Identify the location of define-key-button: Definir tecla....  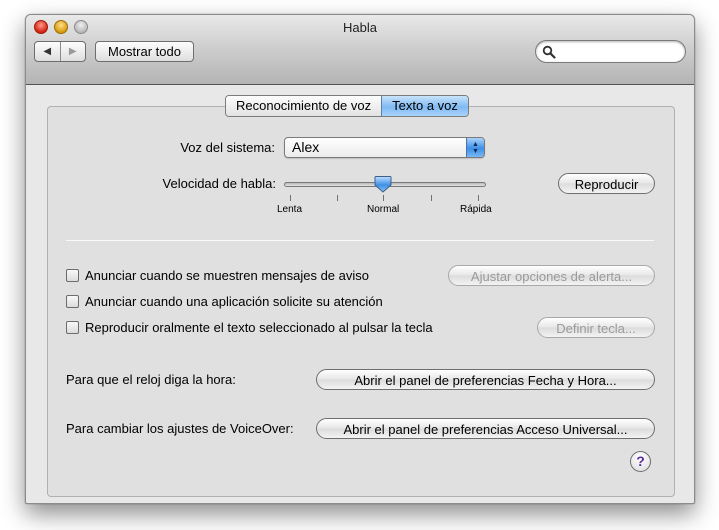
(596, 327).